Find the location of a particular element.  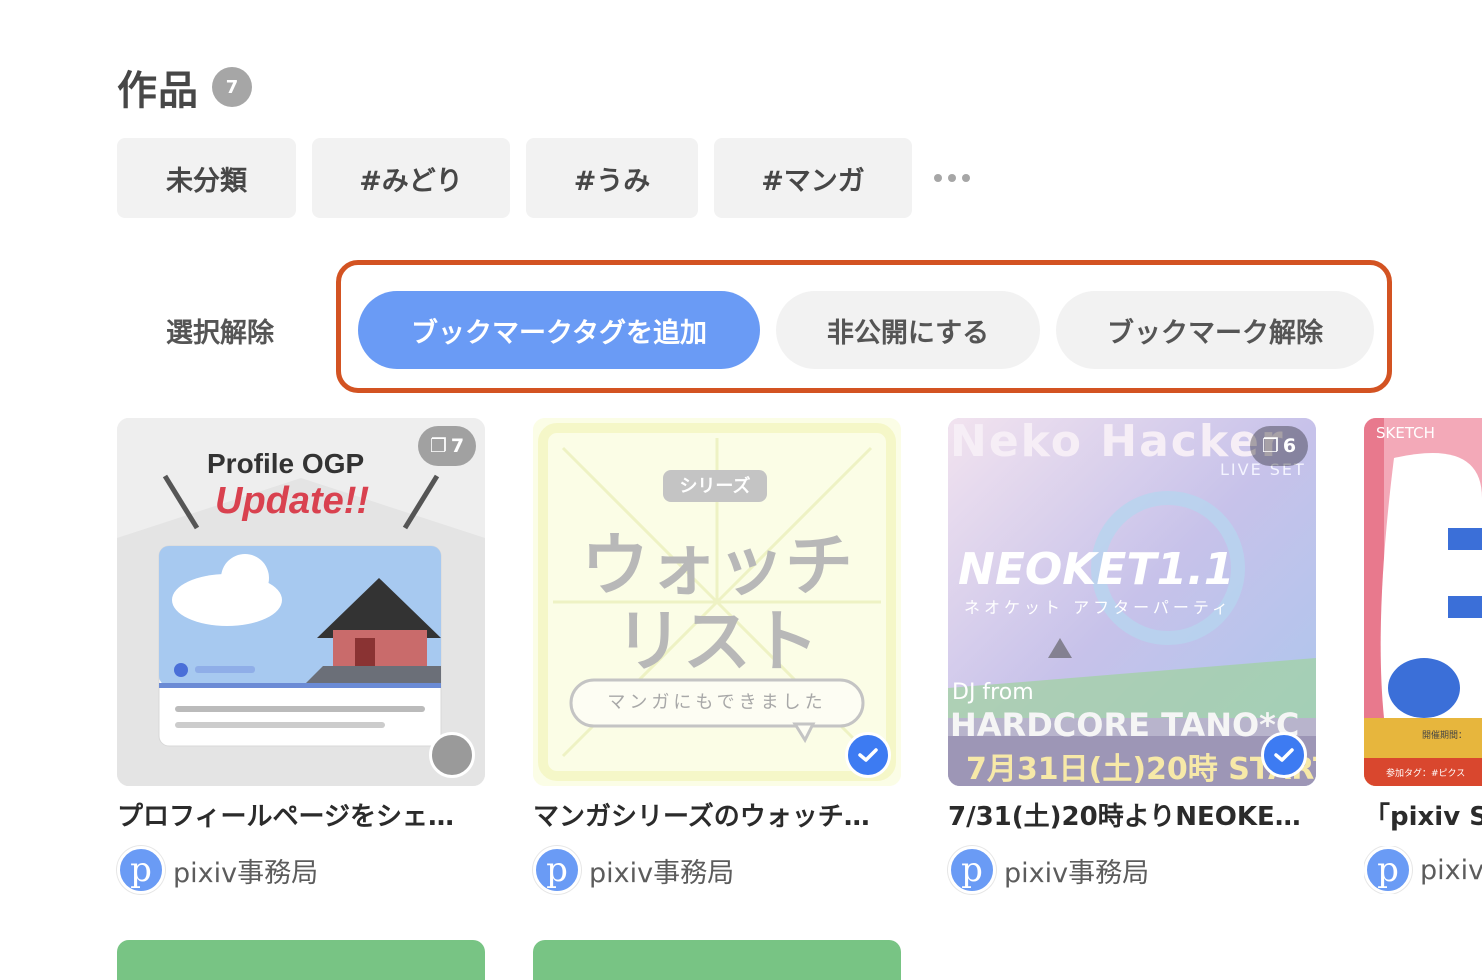

tag-umi: #うみ is located at coordinates (612, 178).